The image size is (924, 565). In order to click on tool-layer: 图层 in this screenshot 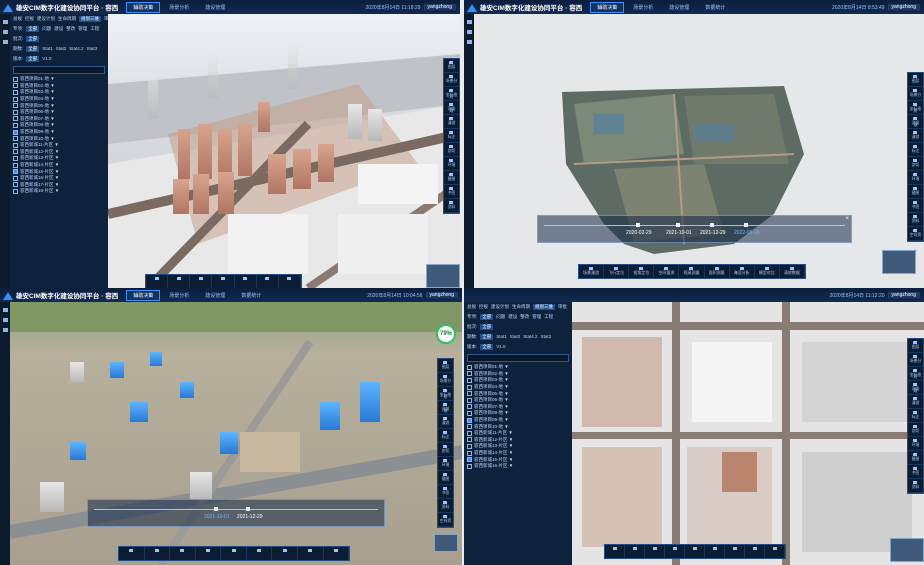, I will do `click(915, 80)`.